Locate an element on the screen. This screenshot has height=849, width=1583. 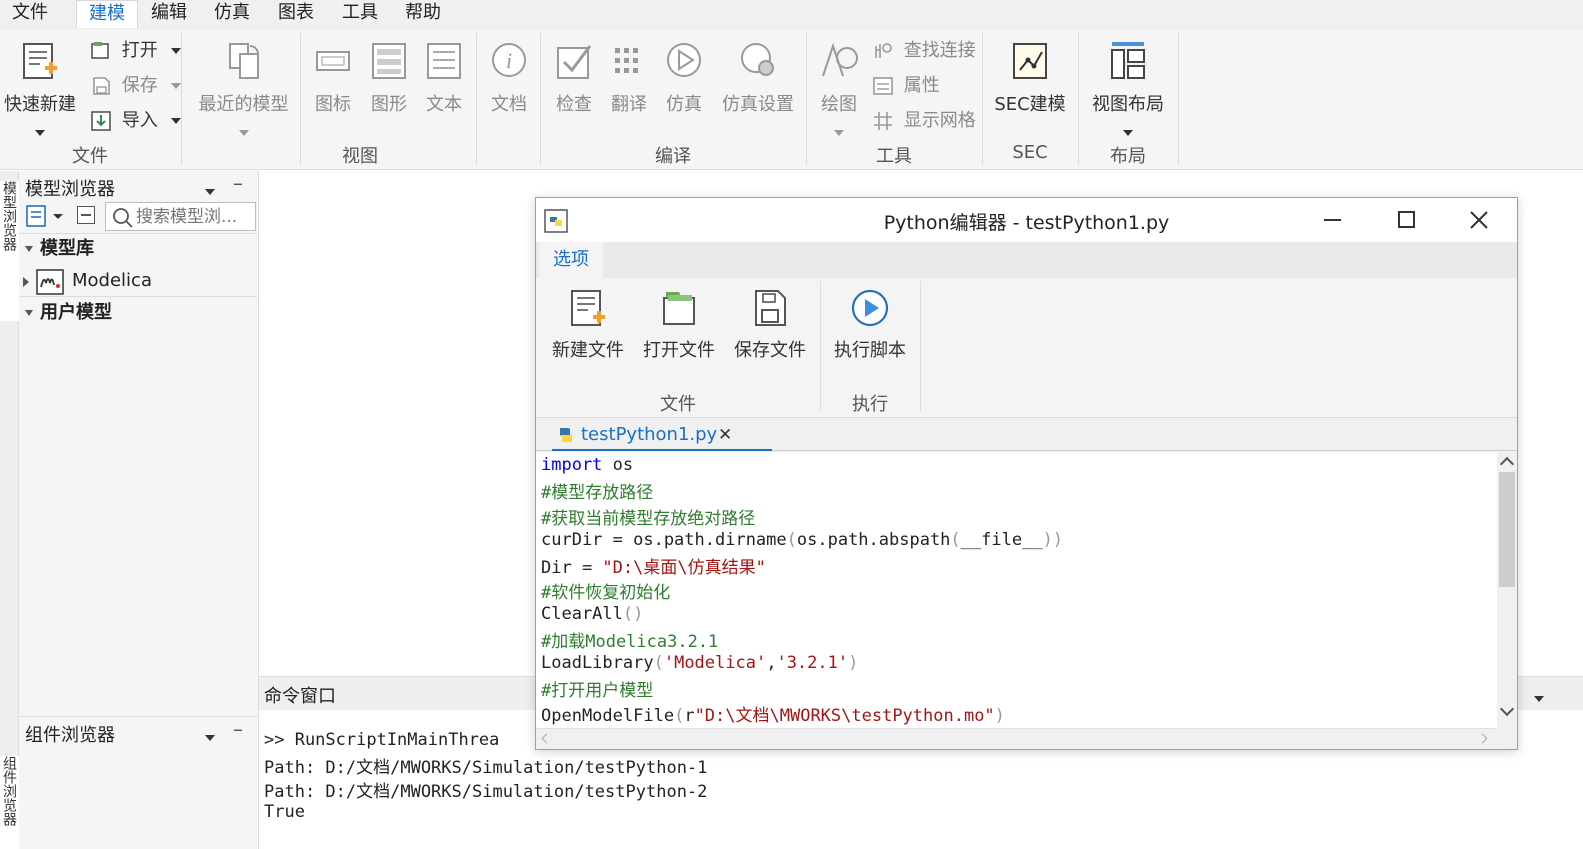
model-browser-title: 模型浏览器 is located at coordinates (70, 189).